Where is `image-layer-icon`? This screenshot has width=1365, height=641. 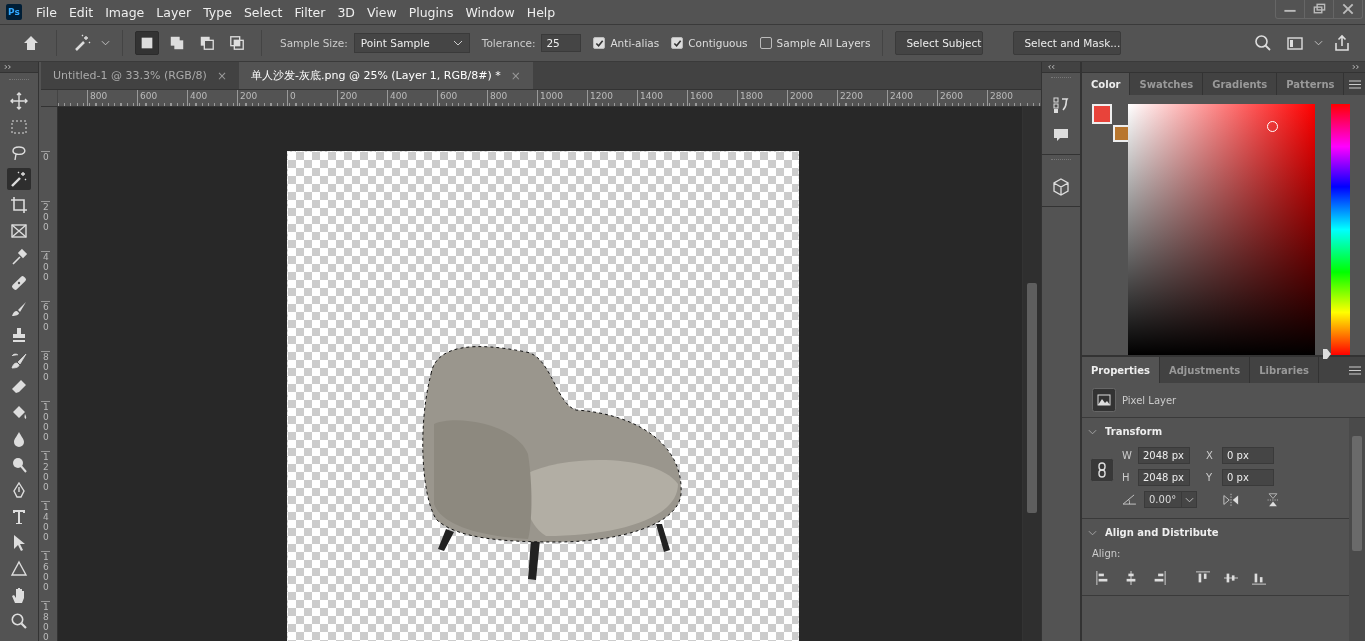 image-layer-icon is located at coordinates (1104, 400).